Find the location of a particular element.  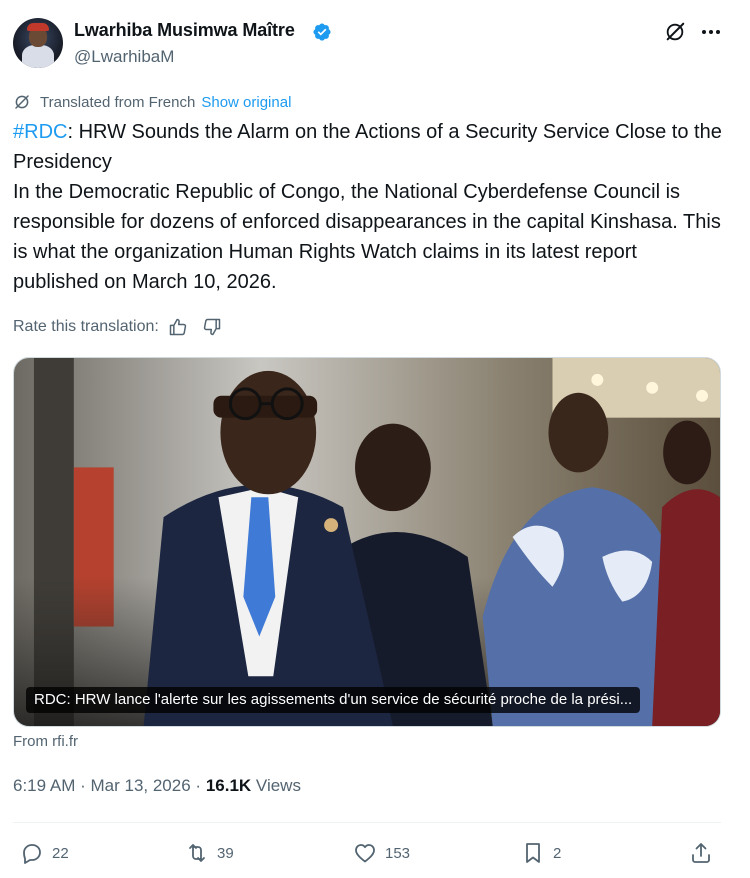

reply-button: 22 is located at coordinates (44, 853).